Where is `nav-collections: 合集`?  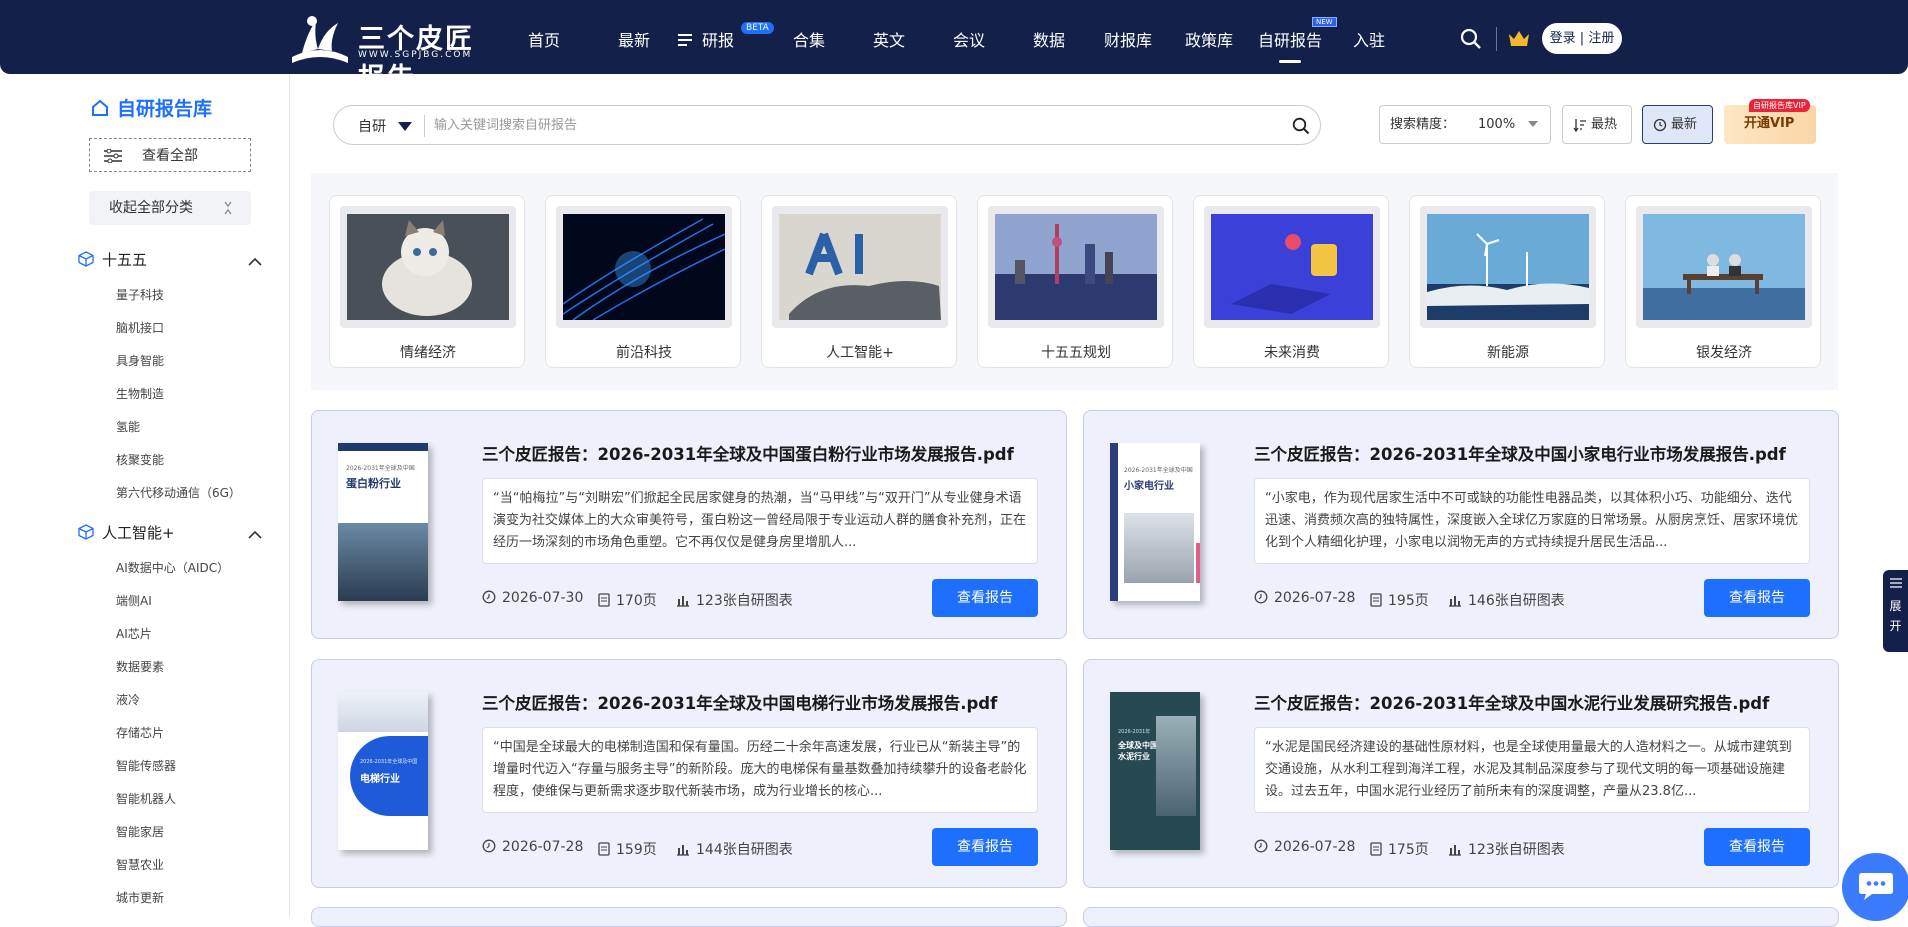 nav-collections: 合集 is located at coordinates (809, 39).